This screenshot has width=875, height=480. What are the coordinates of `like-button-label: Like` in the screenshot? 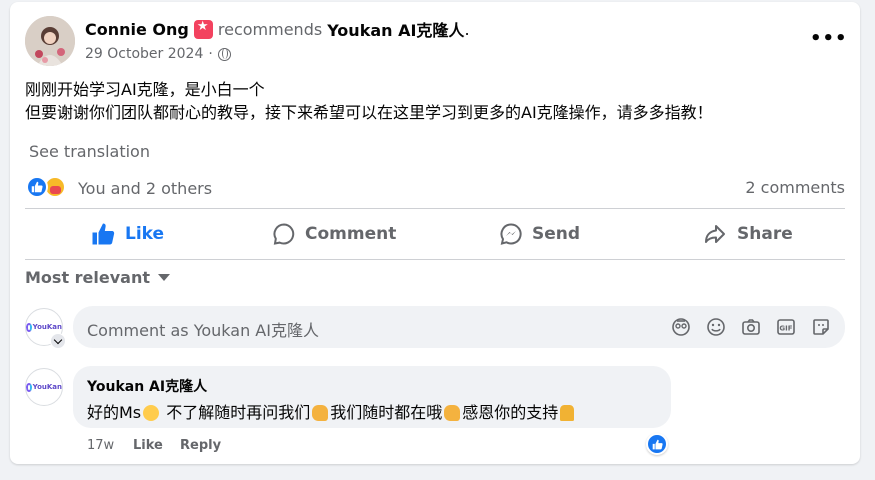 It's located at (145, 234).